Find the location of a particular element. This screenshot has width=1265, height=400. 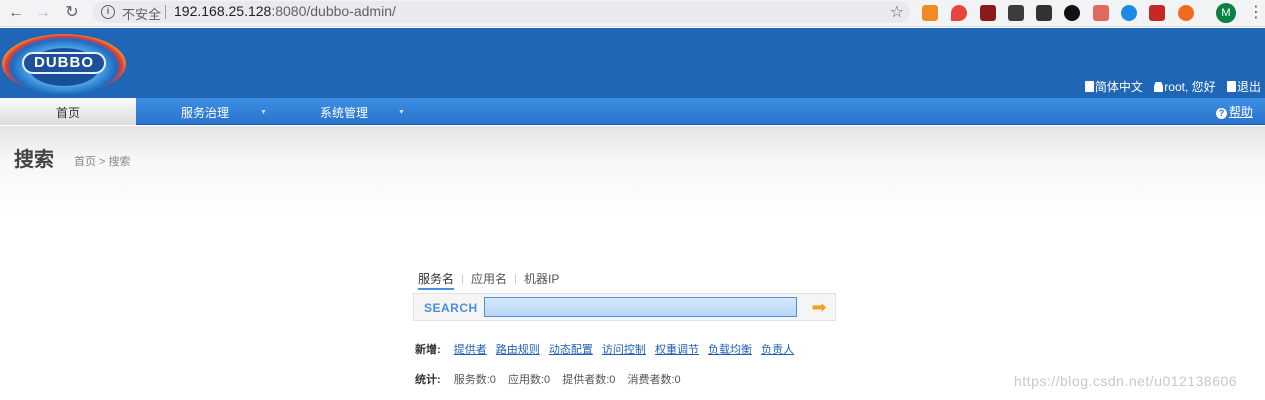

logo-badge: DUBBO is located at coordinates (64, 63).